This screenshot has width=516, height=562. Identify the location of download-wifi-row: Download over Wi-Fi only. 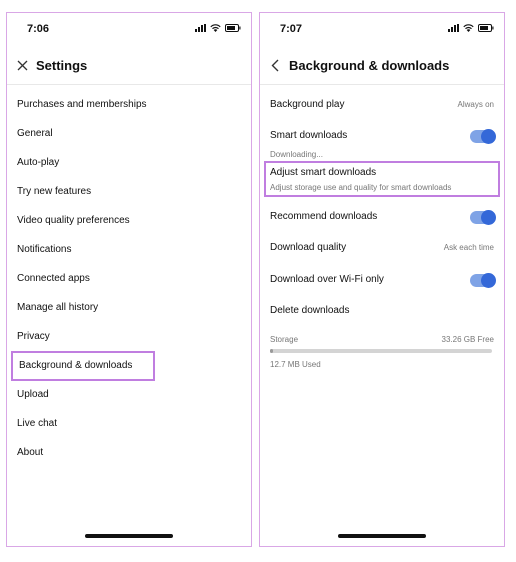
(383, 280).